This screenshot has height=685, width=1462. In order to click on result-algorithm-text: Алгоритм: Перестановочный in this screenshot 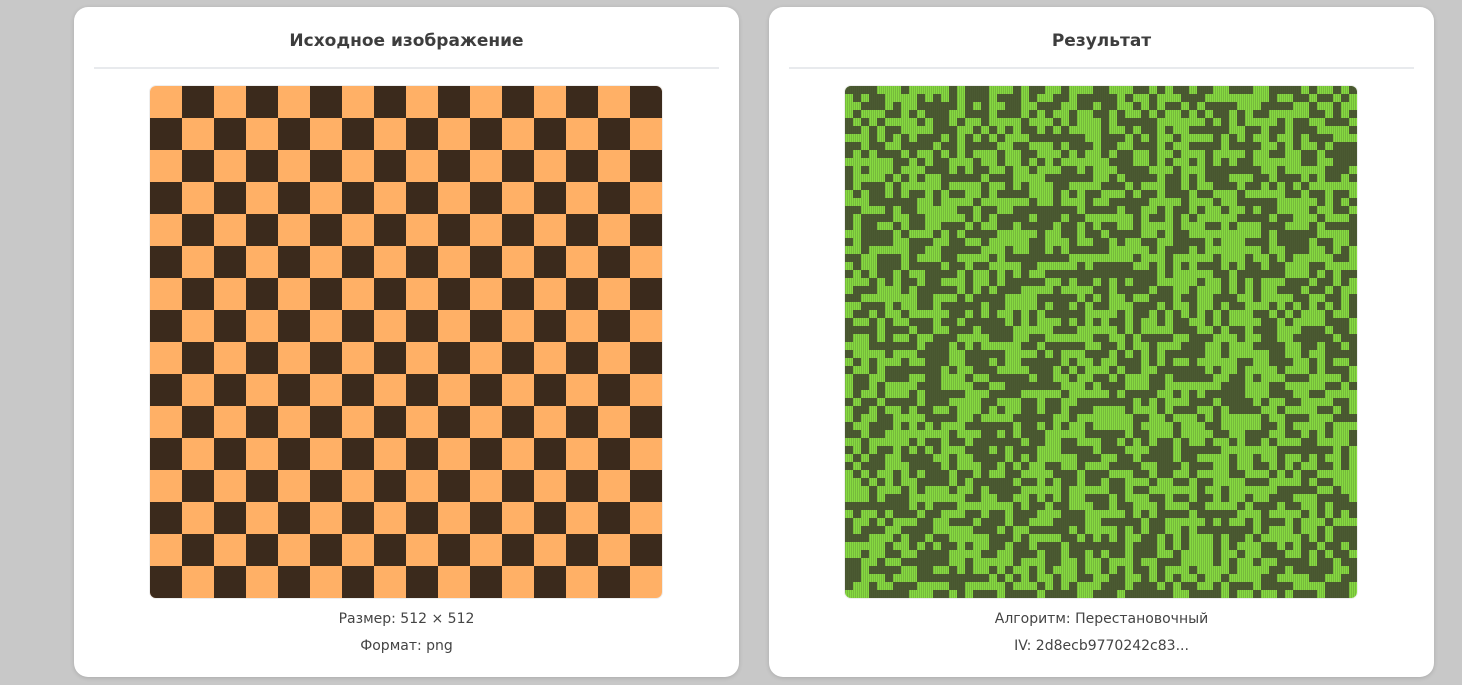, I will do `click(1101, 619)`.